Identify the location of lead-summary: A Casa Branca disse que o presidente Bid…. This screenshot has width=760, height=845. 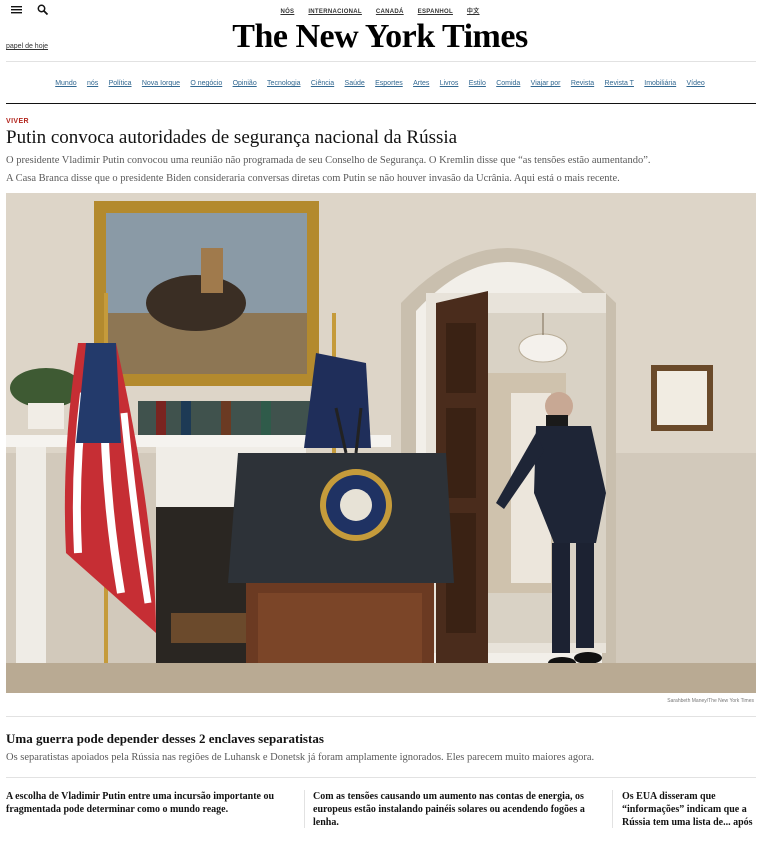
(313, 178).